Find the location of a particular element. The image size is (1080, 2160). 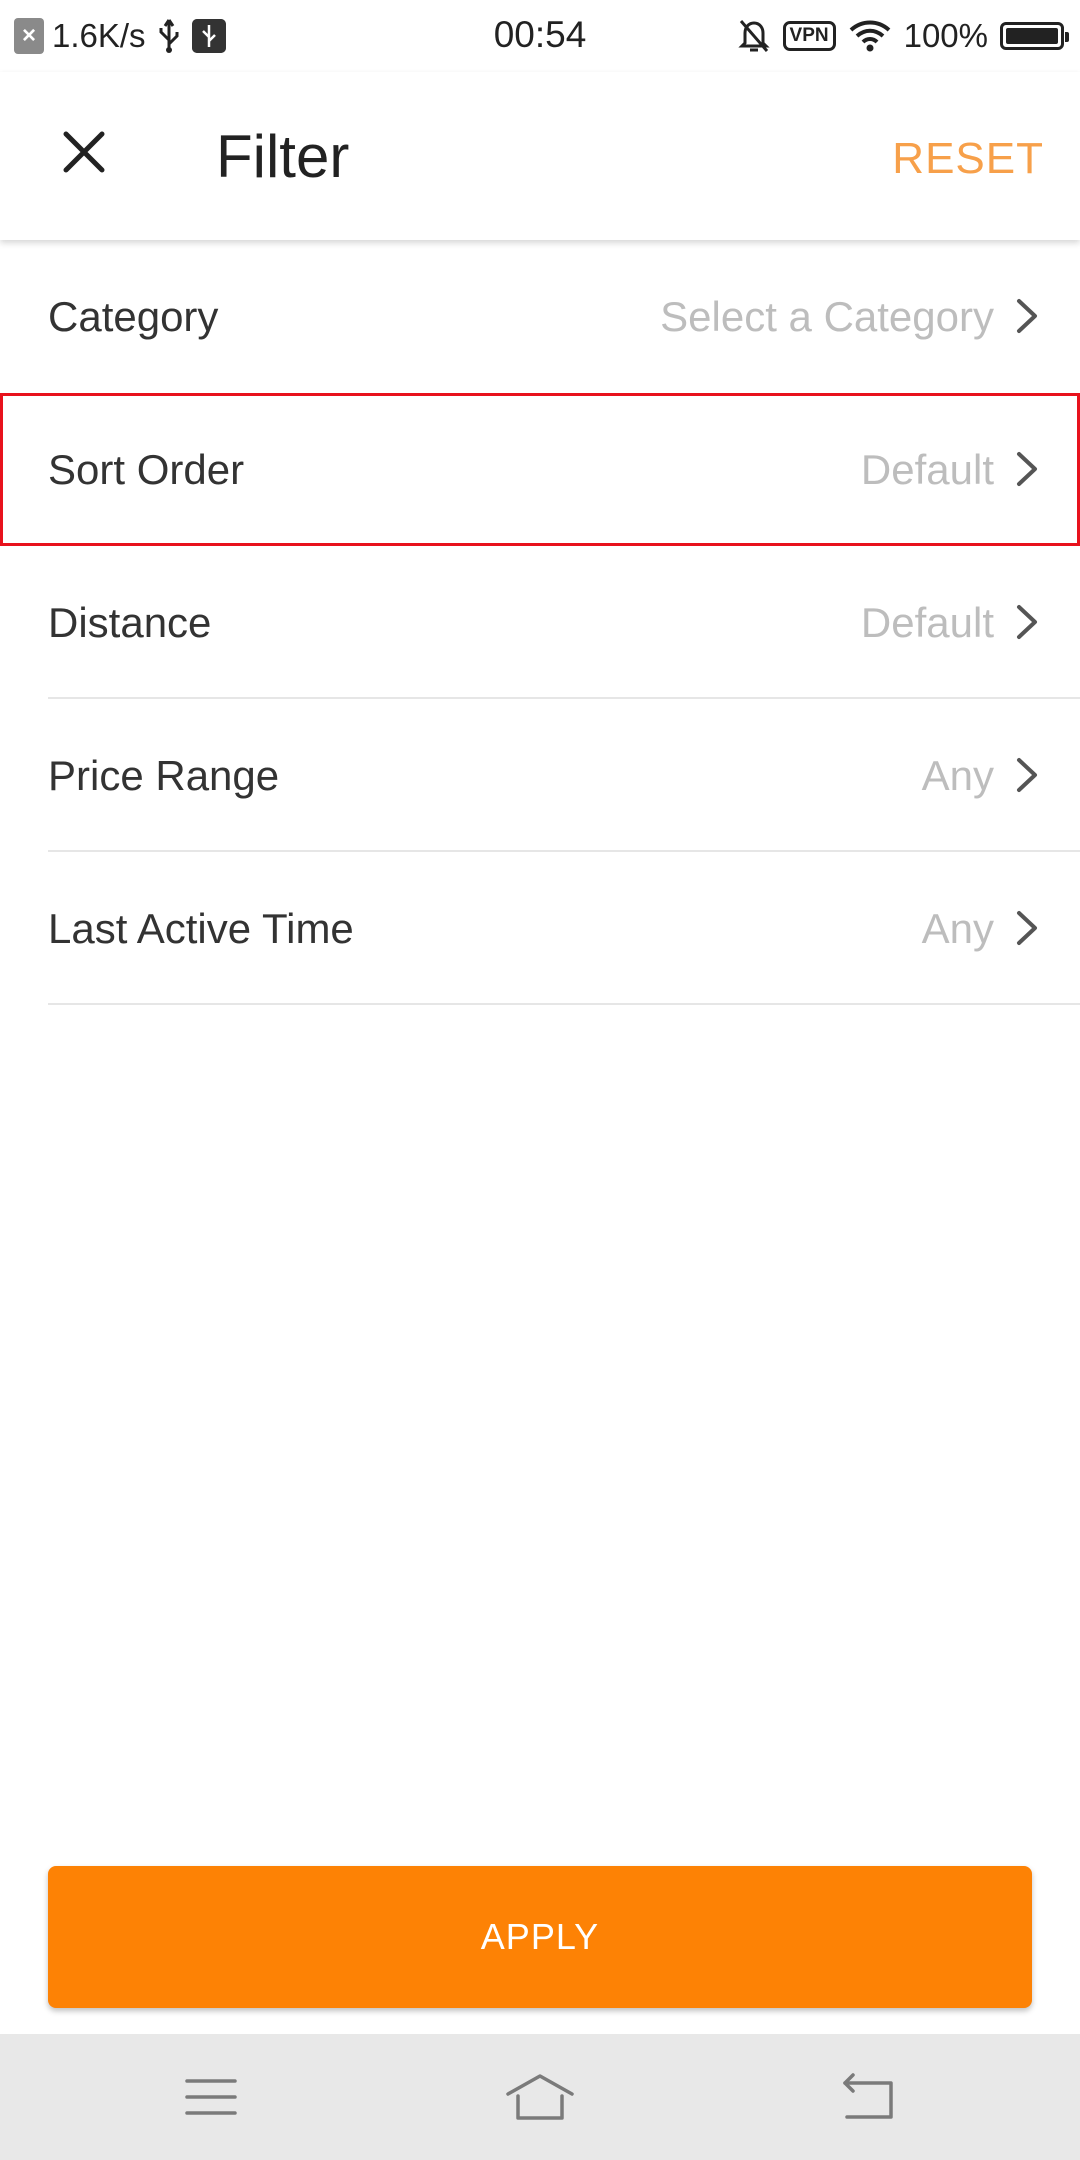

filter-label: Sort Order is located at coordinates (146, 469).